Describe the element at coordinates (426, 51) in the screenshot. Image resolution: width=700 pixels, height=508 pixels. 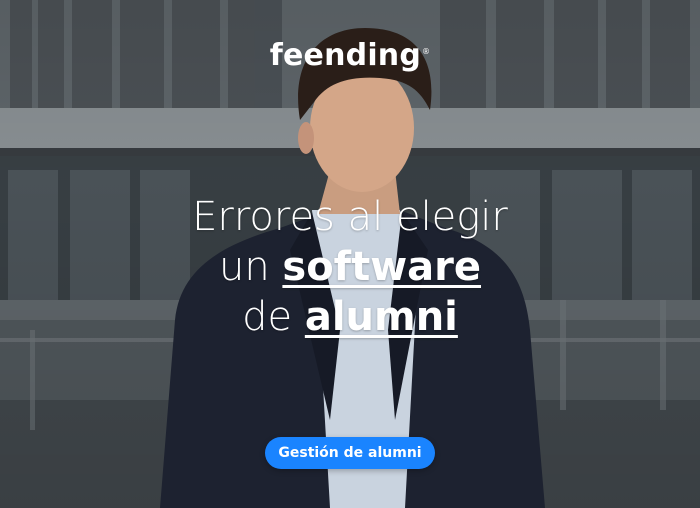
I see `registered-mark: ®` at that location.